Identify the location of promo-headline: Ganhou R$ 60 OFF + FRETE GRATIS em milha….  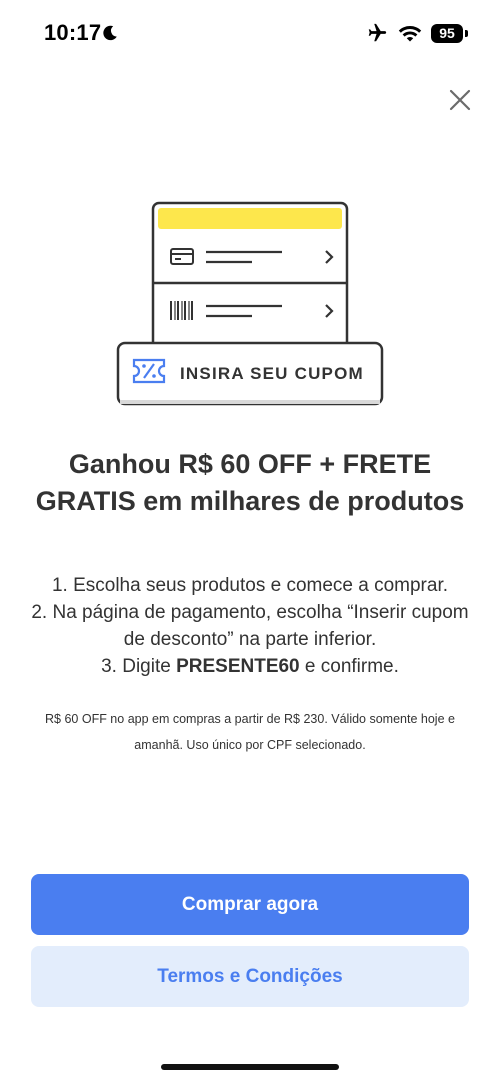
(250, 482).